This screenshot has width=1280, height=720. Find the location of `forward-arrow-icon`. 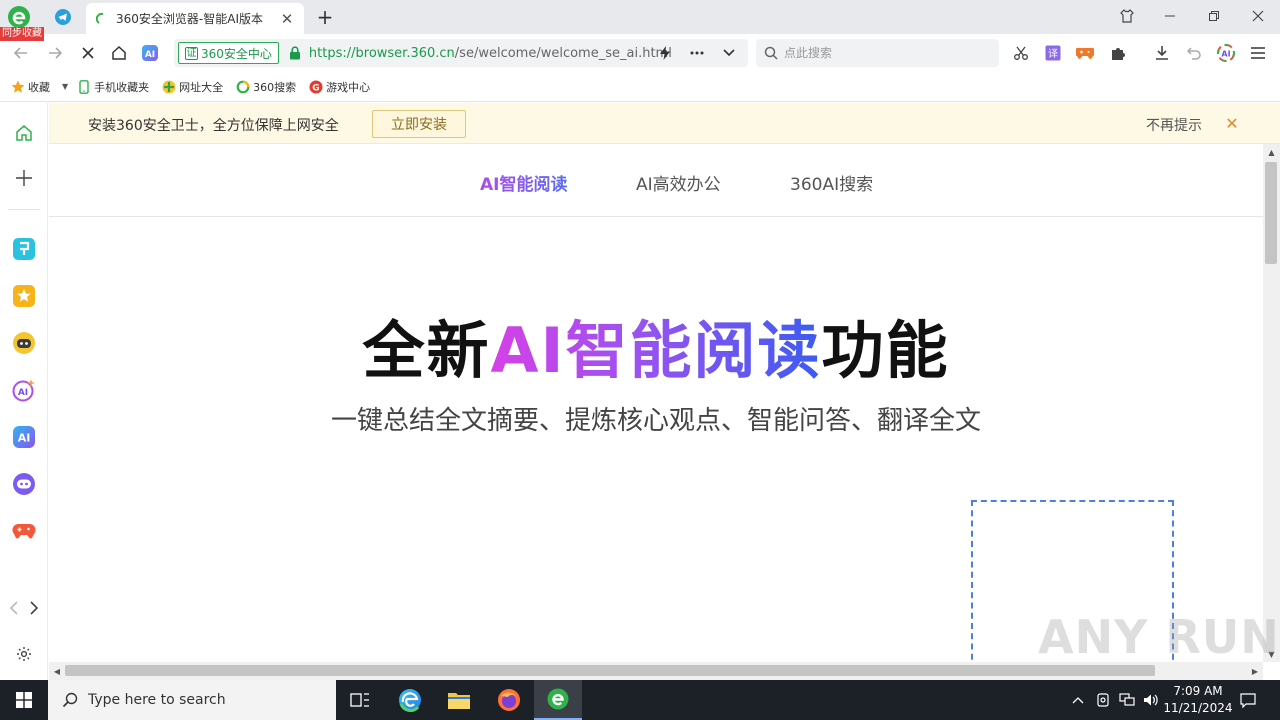

forward-arrow-icon is located at coordinates (55, 53).